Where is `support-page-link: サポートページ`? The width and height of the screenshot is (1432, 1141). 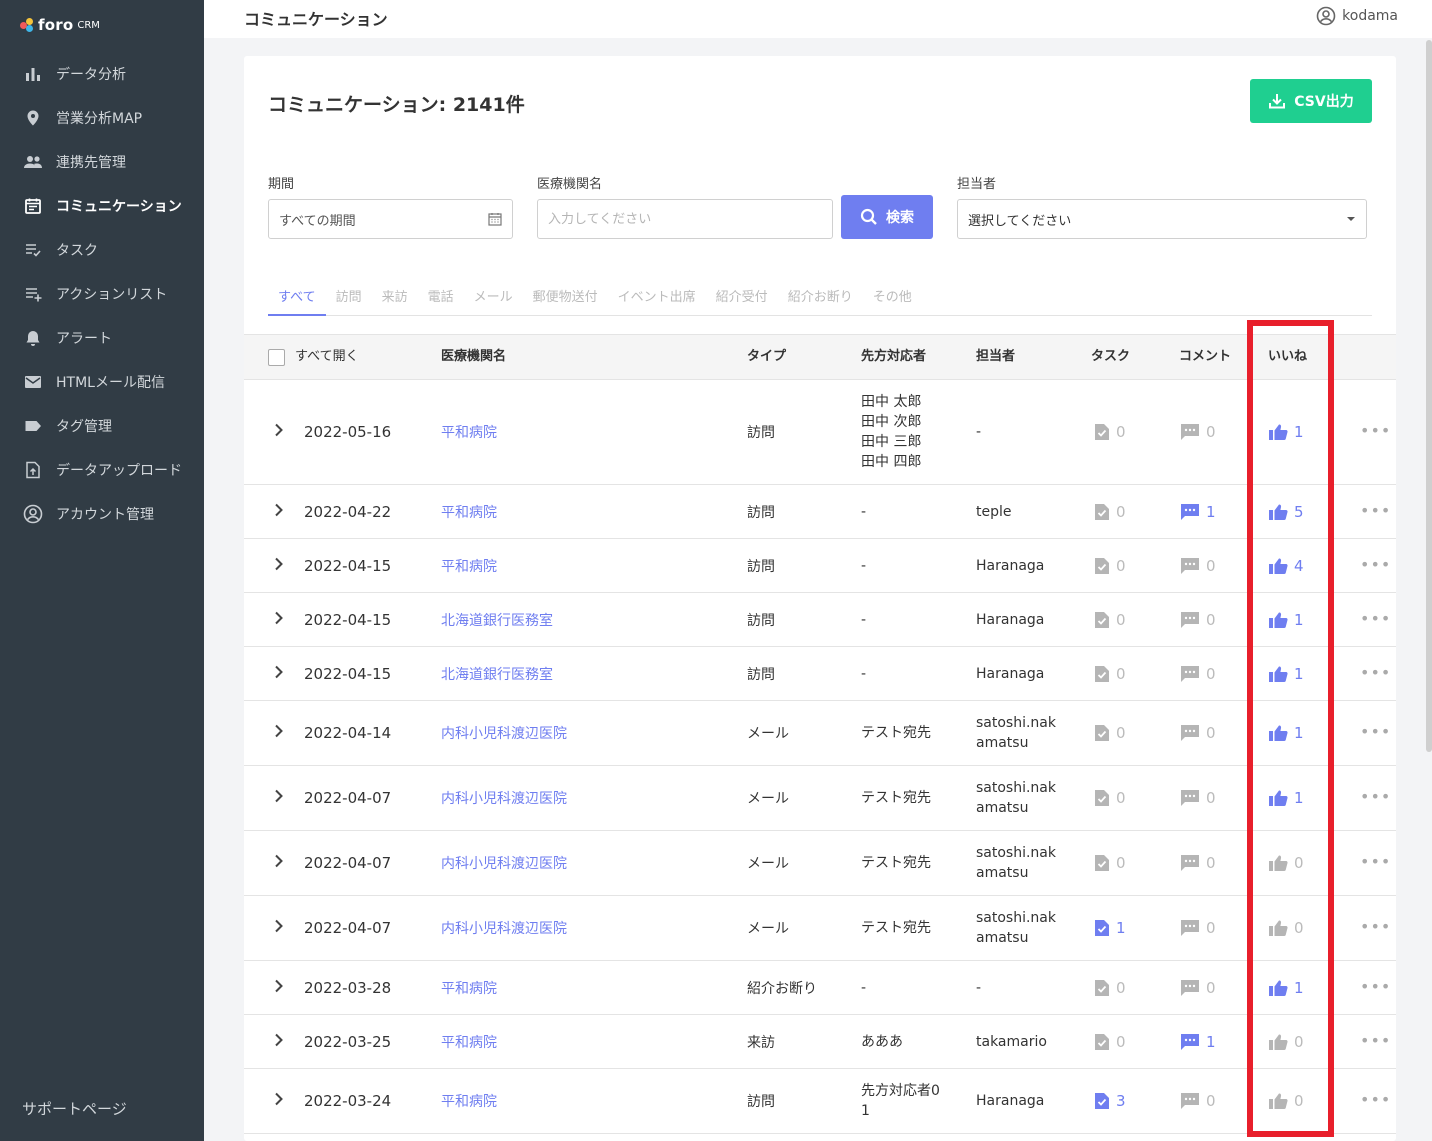
support-page-link: サポートページ is located at coordinates (74, 1108).